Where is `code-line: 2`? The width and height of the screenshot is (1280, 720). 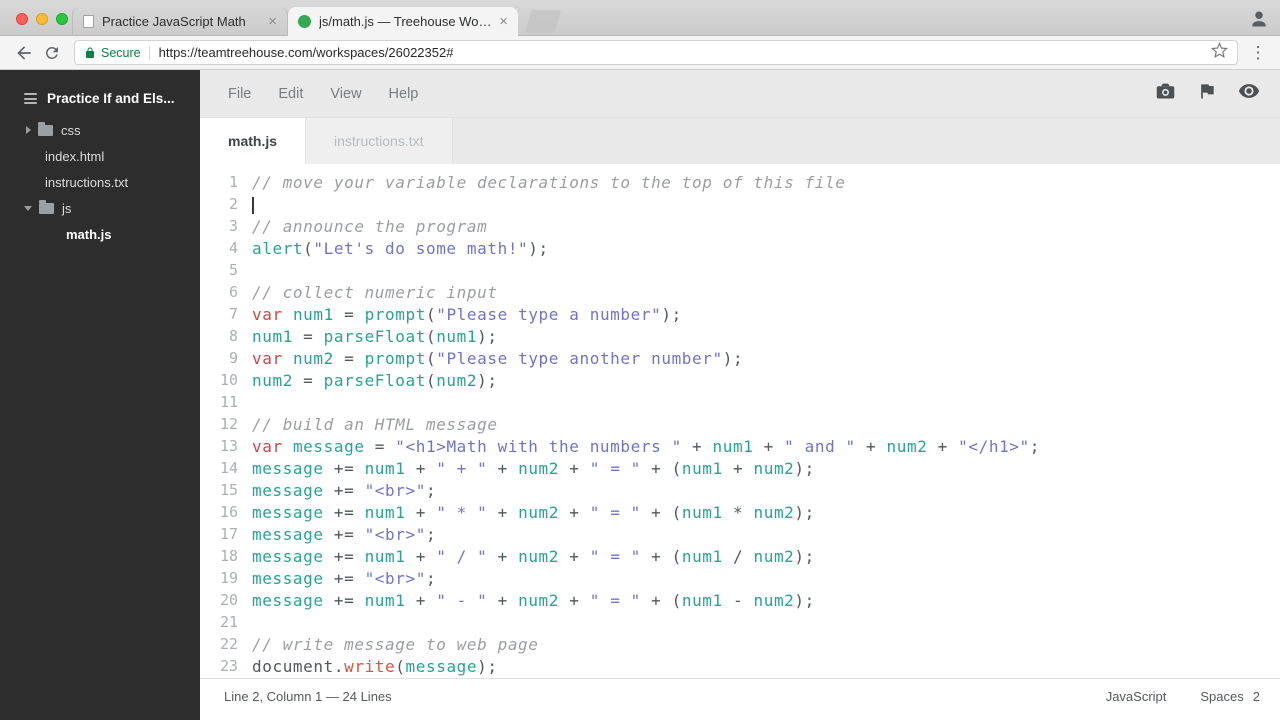 code-line: 2 is located at coordinates (740, 204).